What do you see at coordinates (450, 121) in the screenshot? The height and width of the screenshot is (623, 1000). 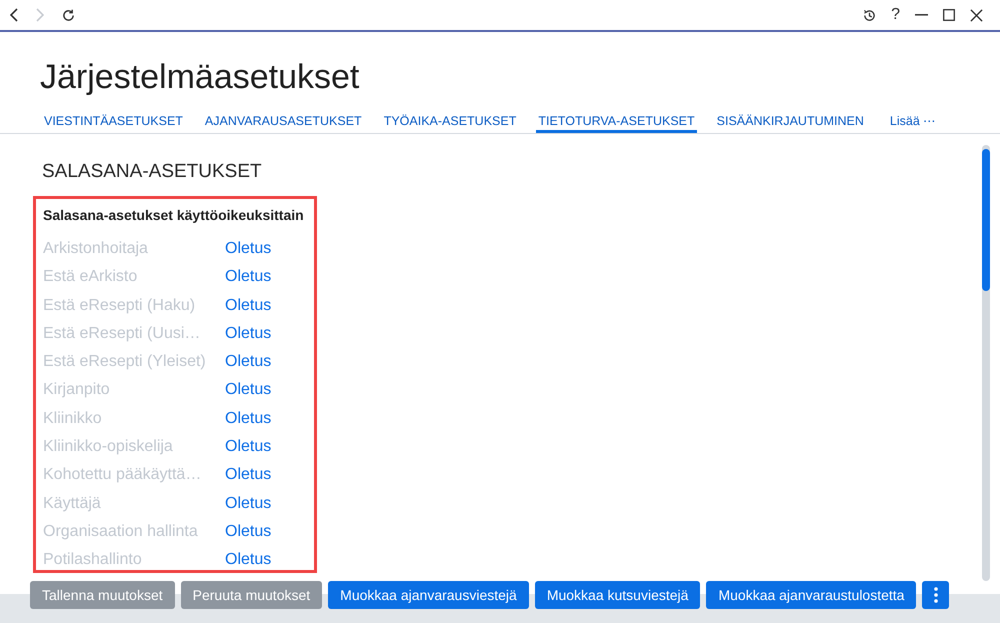 I see `settings-tab: TYÖAIKA-ASETUKSET` at bounding box center [450, 121].